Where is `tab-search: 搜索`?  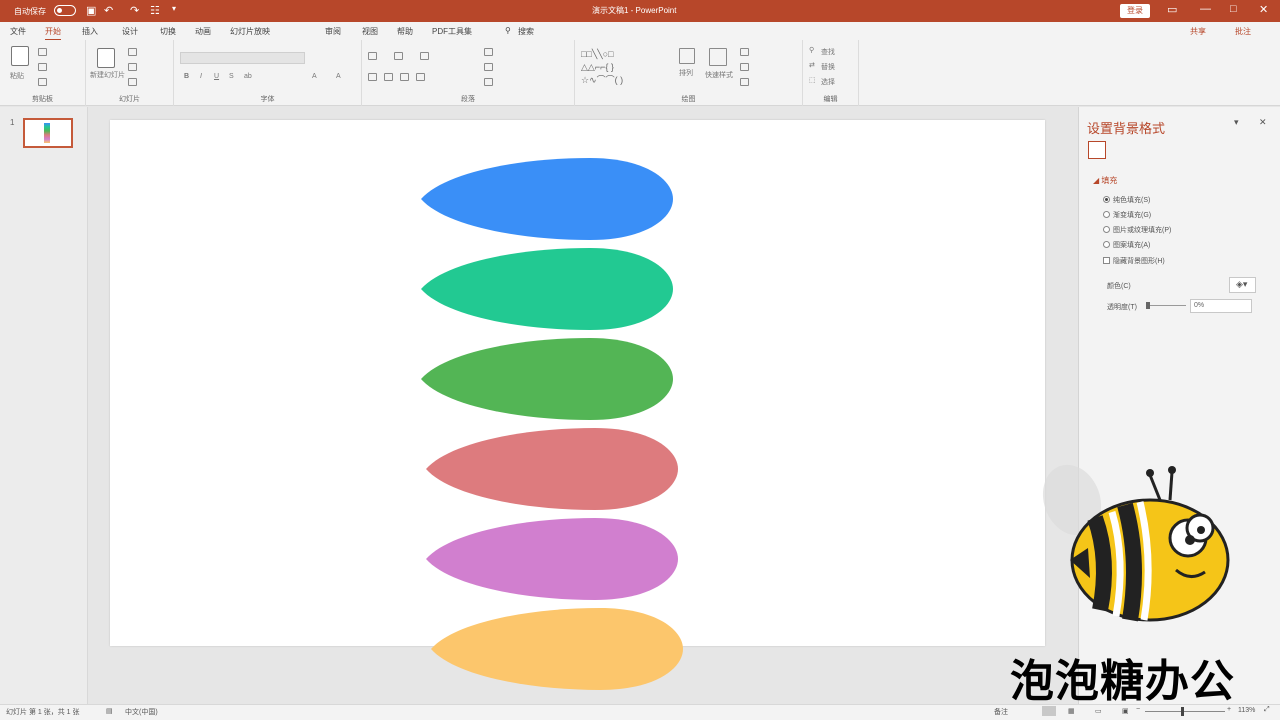
tab-search: 搜索 is located at coordinates (526, 31).